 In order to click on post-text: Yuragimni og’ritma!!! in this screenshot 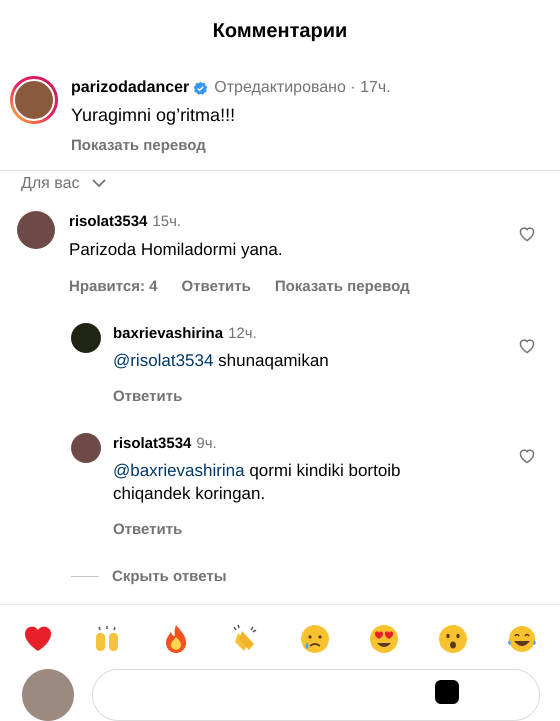, I will do `click(153, 115)`.